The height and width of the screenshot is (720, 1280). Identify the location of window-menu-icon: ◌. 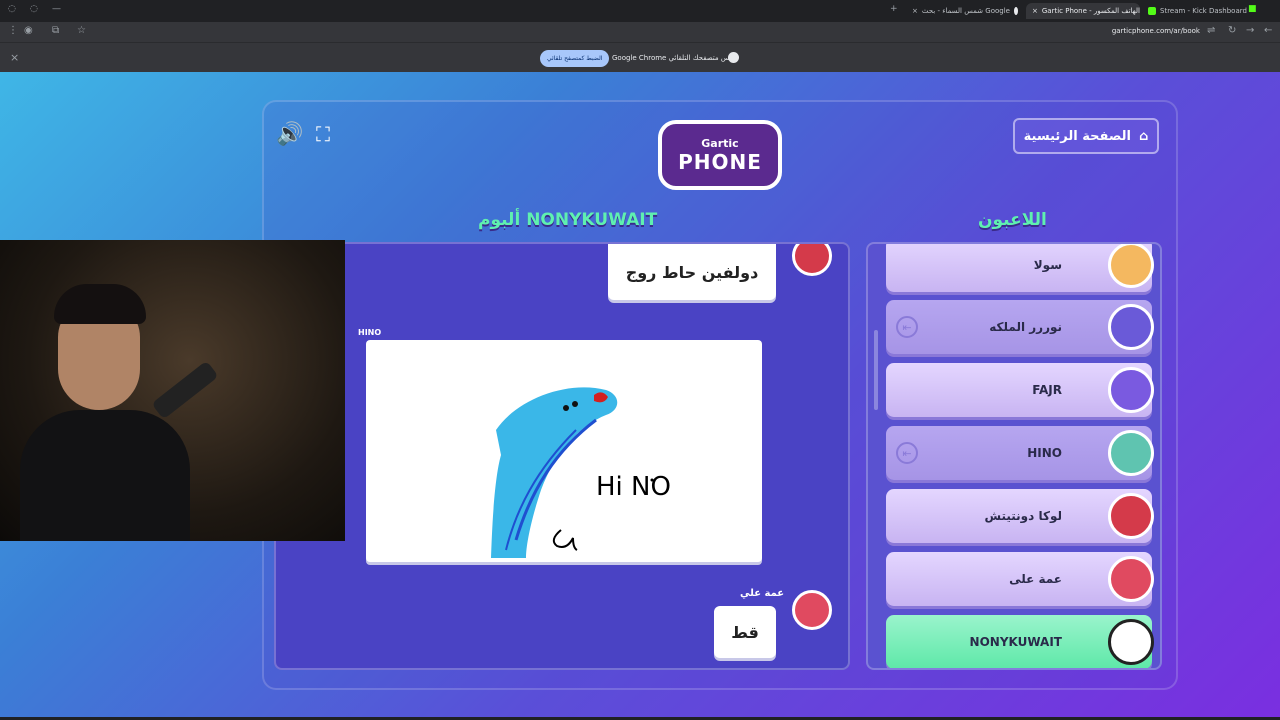
(12, 9).